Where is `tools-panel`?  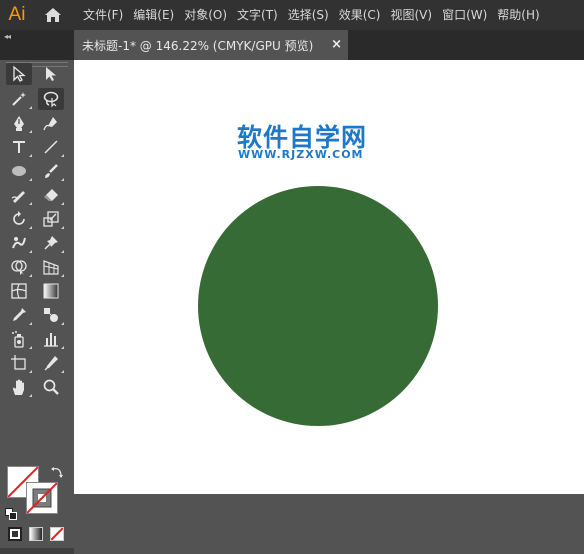 tools-panel is located at coordinates (37, 307).